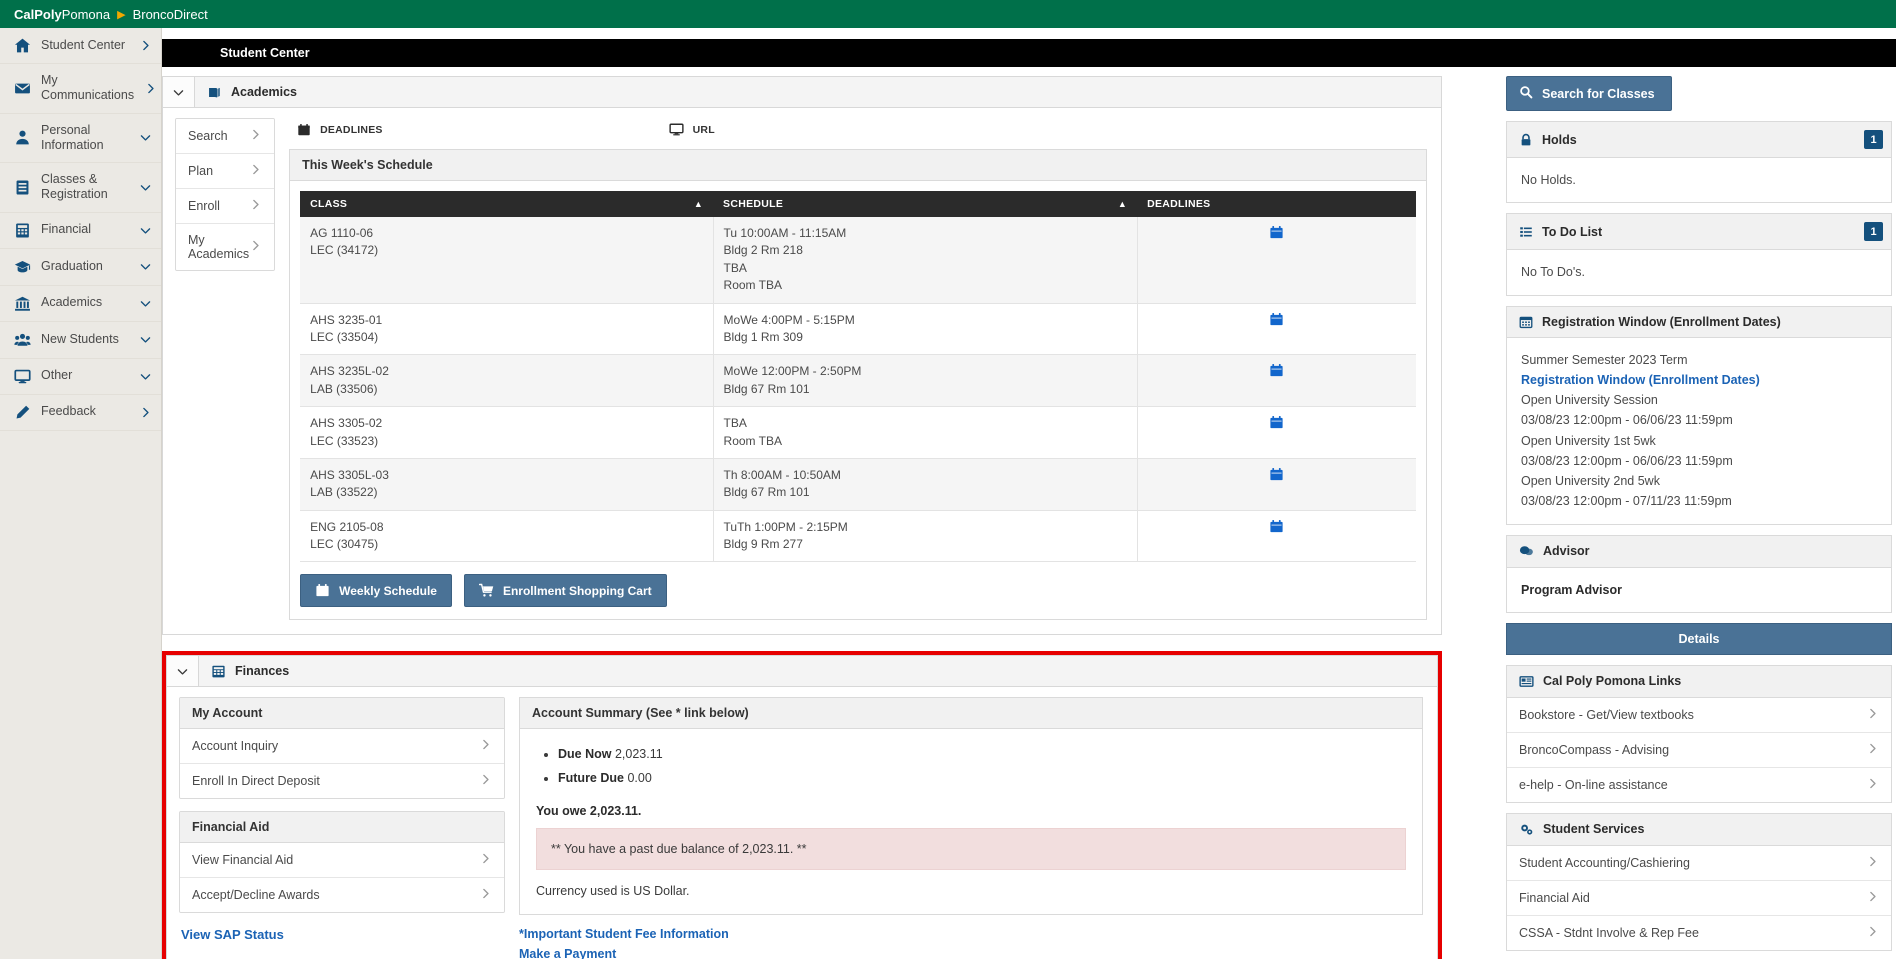 The image size is (1896, 959). Describe the element at coordinates (80, 89) in the screenshot. I see `sidebar-item-my-communications: My Communications` at that location.